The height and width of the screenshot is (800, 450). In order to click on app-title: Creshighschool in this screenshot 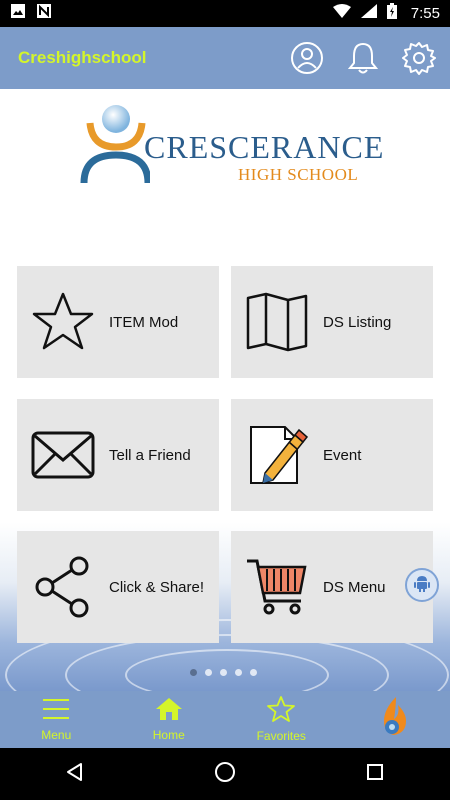, I will do `click(82, 57)`.